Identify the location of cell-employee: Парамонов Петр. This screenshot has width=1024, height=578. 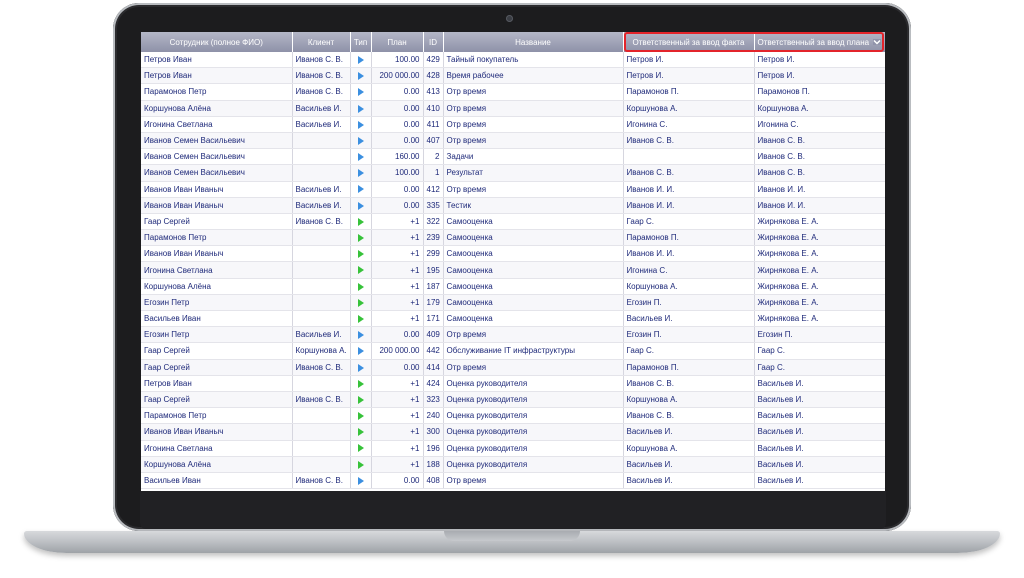
(217, 416).